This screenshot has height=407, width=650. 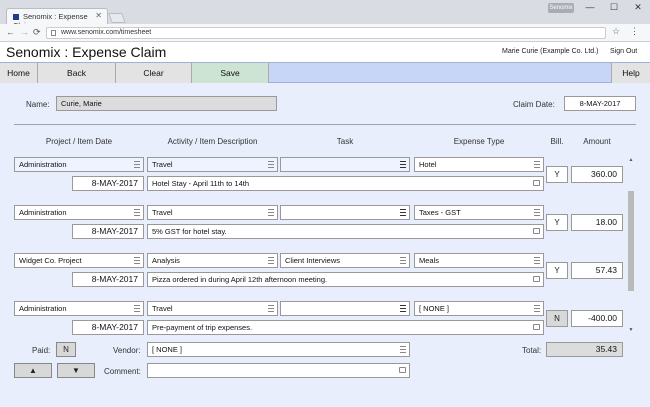 What do you see at coordinates (614, 7) in the screenshot?
I see `maximize-icon: ☐` at bounding box center [614, 7].